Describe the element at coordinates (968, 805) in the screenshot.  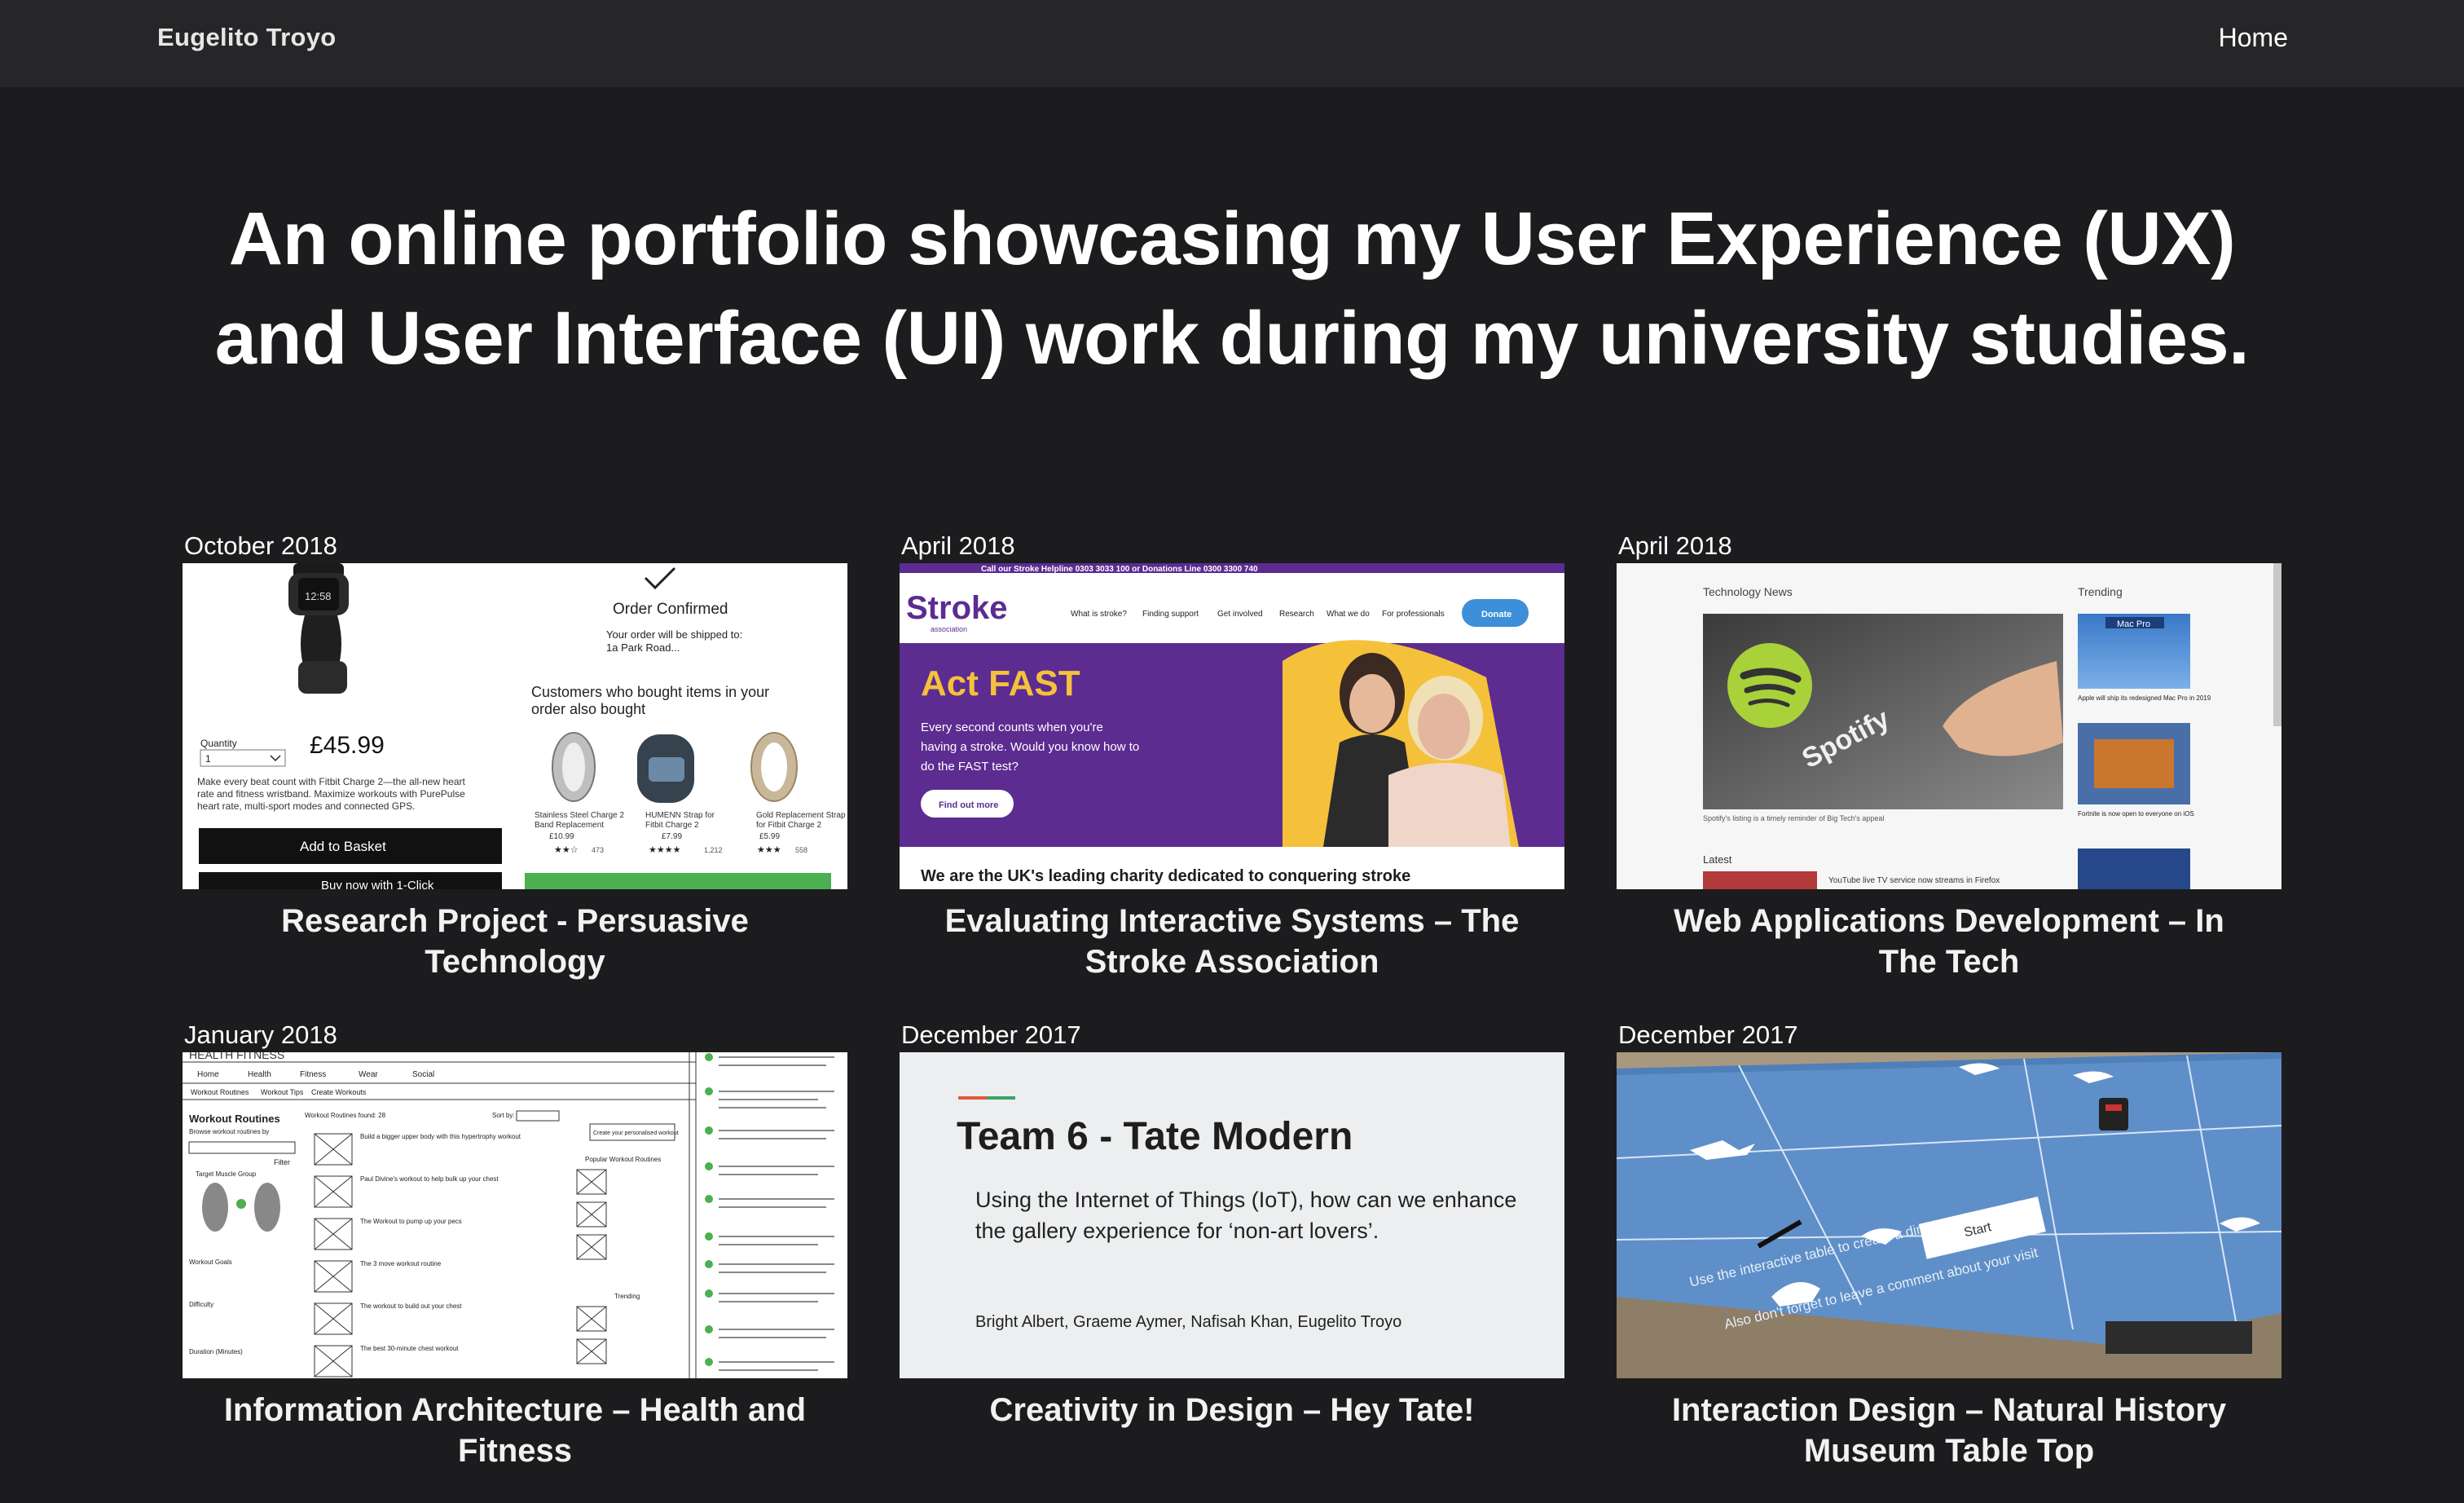
I see `svg-text: Find out more` at that location.